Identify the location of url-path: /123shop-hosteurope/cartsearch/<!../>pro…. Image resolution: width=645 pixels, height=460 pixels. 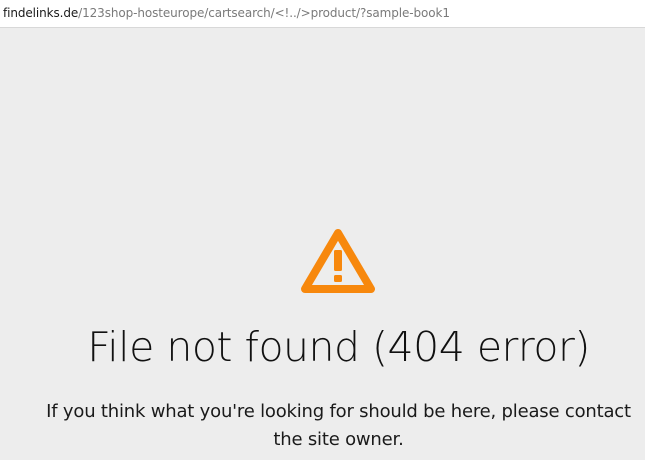
(264, 13).